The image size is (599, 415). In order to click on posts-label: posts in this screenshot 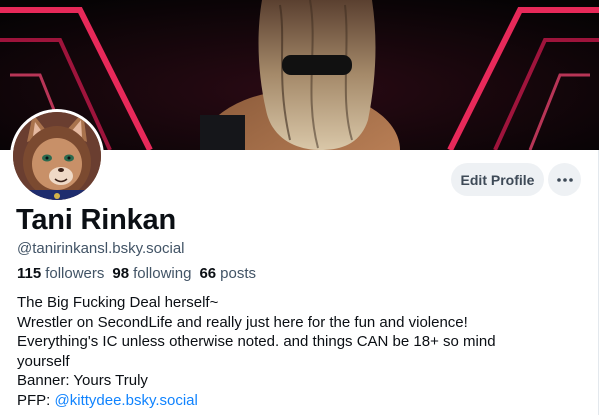, I will do `click(238, 273)`.